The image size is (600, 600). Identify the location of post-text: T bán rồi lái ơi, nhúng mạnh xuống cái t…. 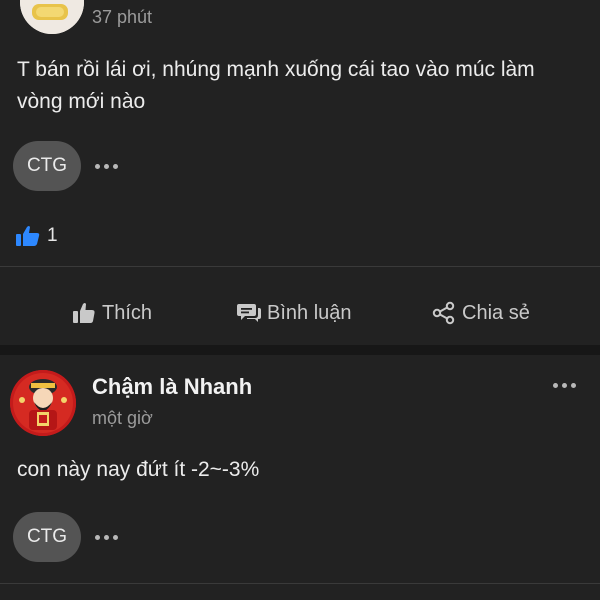
(276, 85).